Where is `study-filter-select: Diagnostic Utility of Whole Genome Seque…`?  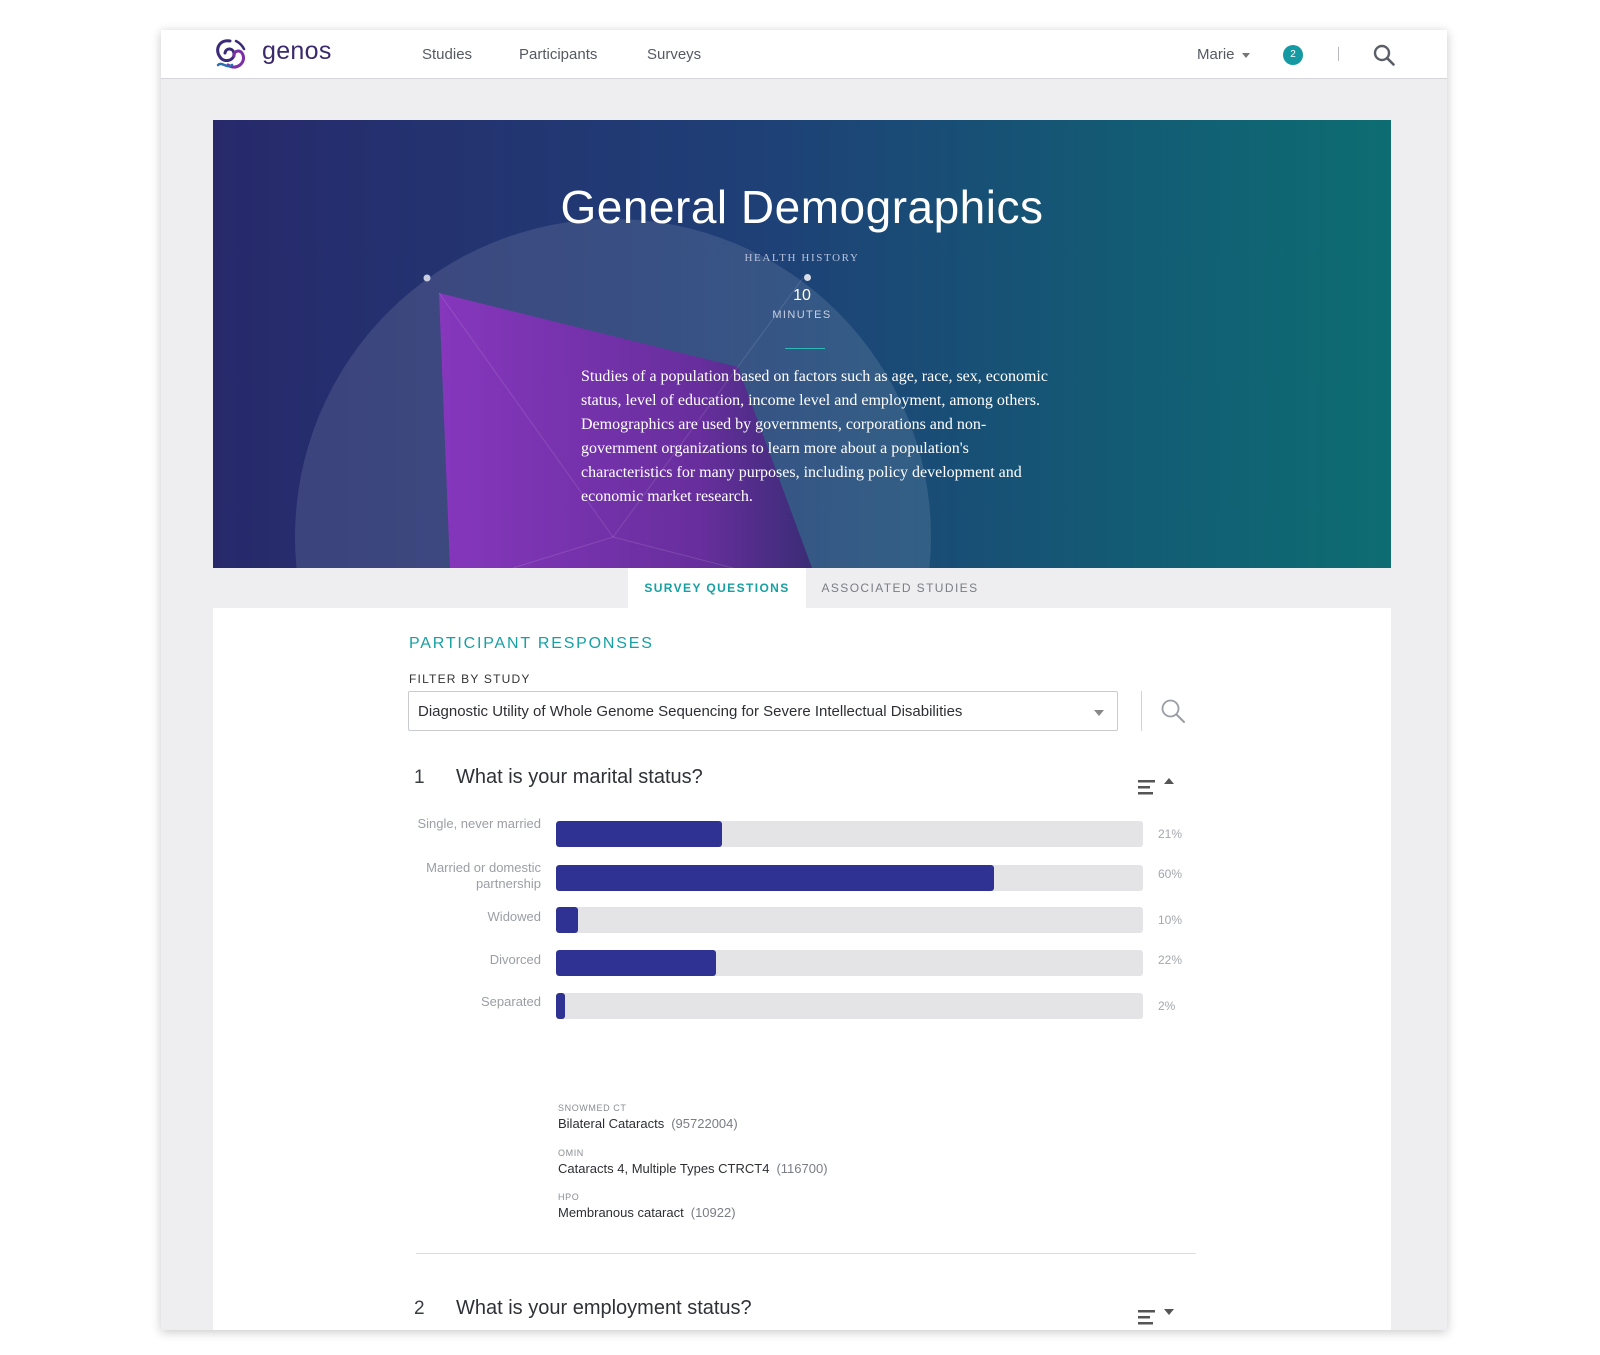 study-filter-select: Diagnostic Utility of Whole Genome Seque… is located at coordinates (763, 711).